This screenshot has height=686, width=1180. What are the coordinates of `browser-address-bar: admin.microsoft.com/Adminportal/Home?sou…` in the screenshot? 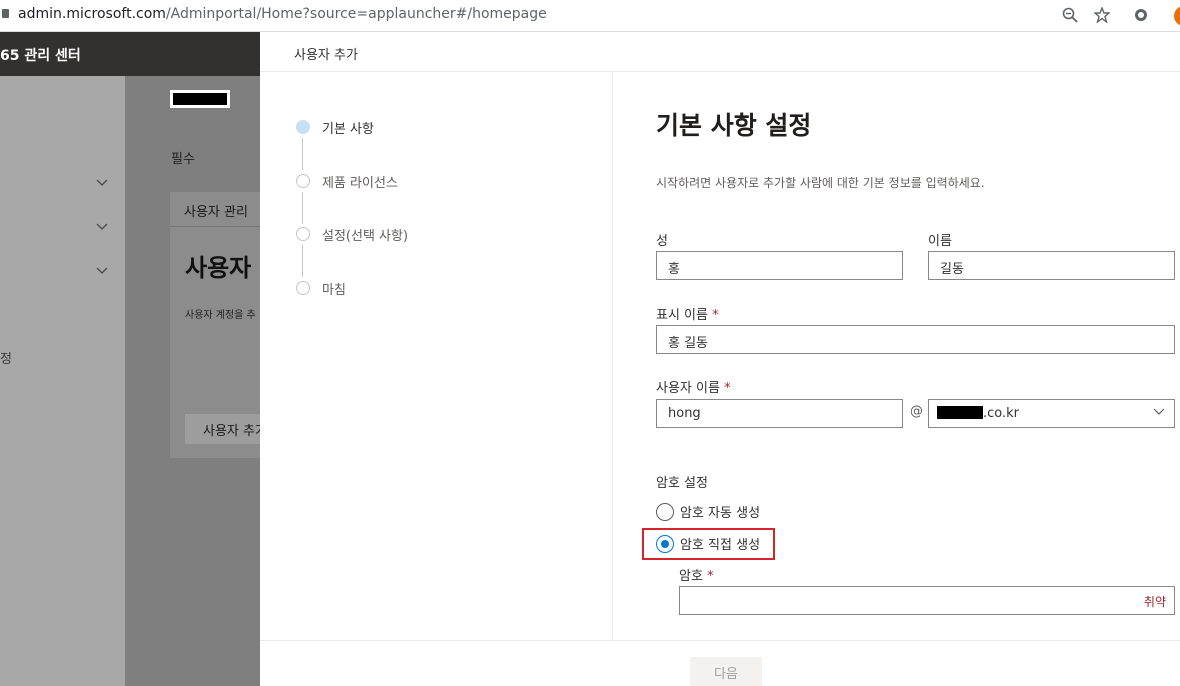 It's located at (590, 16).